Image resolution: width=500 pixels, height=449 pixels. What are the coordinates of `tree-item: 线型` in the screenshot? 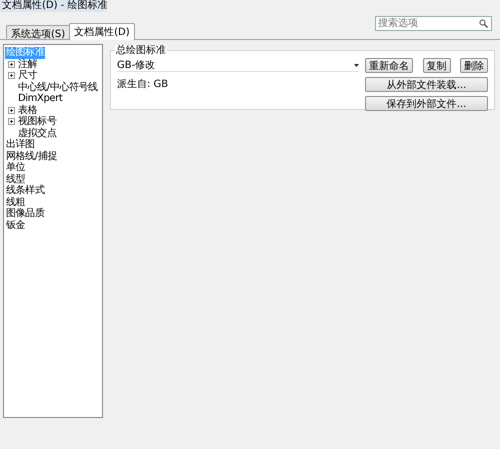 It's located at (15, 179).